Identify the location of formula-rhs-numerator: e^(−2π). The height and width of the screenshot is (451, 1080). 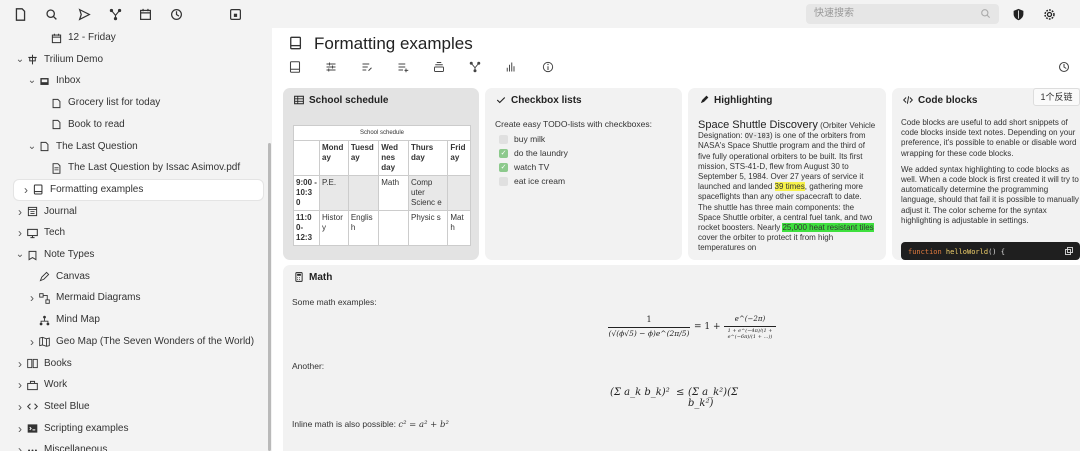
(750, 319).